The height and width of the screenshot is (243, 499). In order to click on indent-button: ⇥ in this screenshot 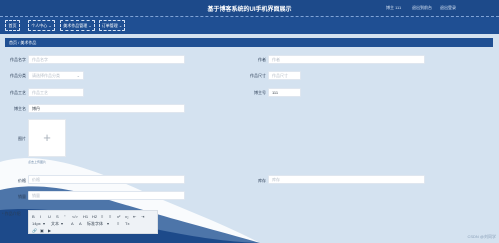, I will do `click(142, 216)`.